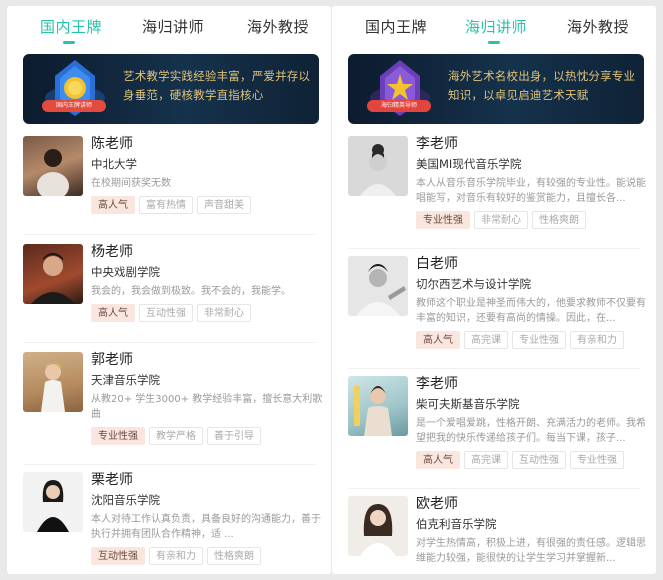  I want to click on tag-list: 专业性强 教学严格 善于引导, so click(207, 436).